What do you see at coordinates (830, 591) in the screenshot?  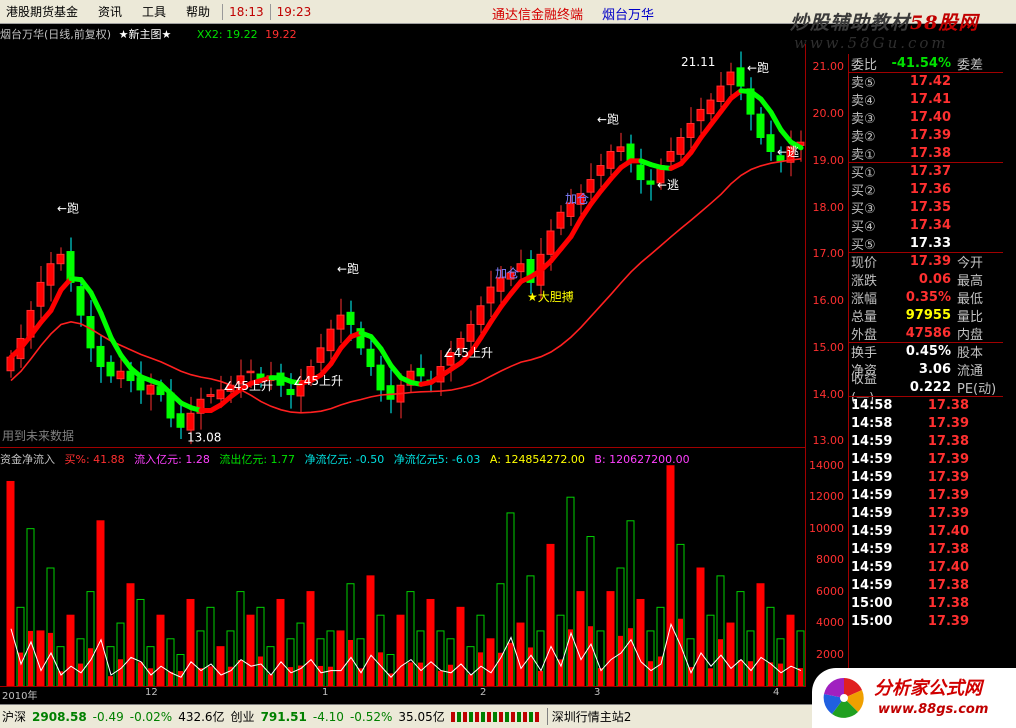 I see `volume-tick-label: 6000` at bounding box center [830, 591].